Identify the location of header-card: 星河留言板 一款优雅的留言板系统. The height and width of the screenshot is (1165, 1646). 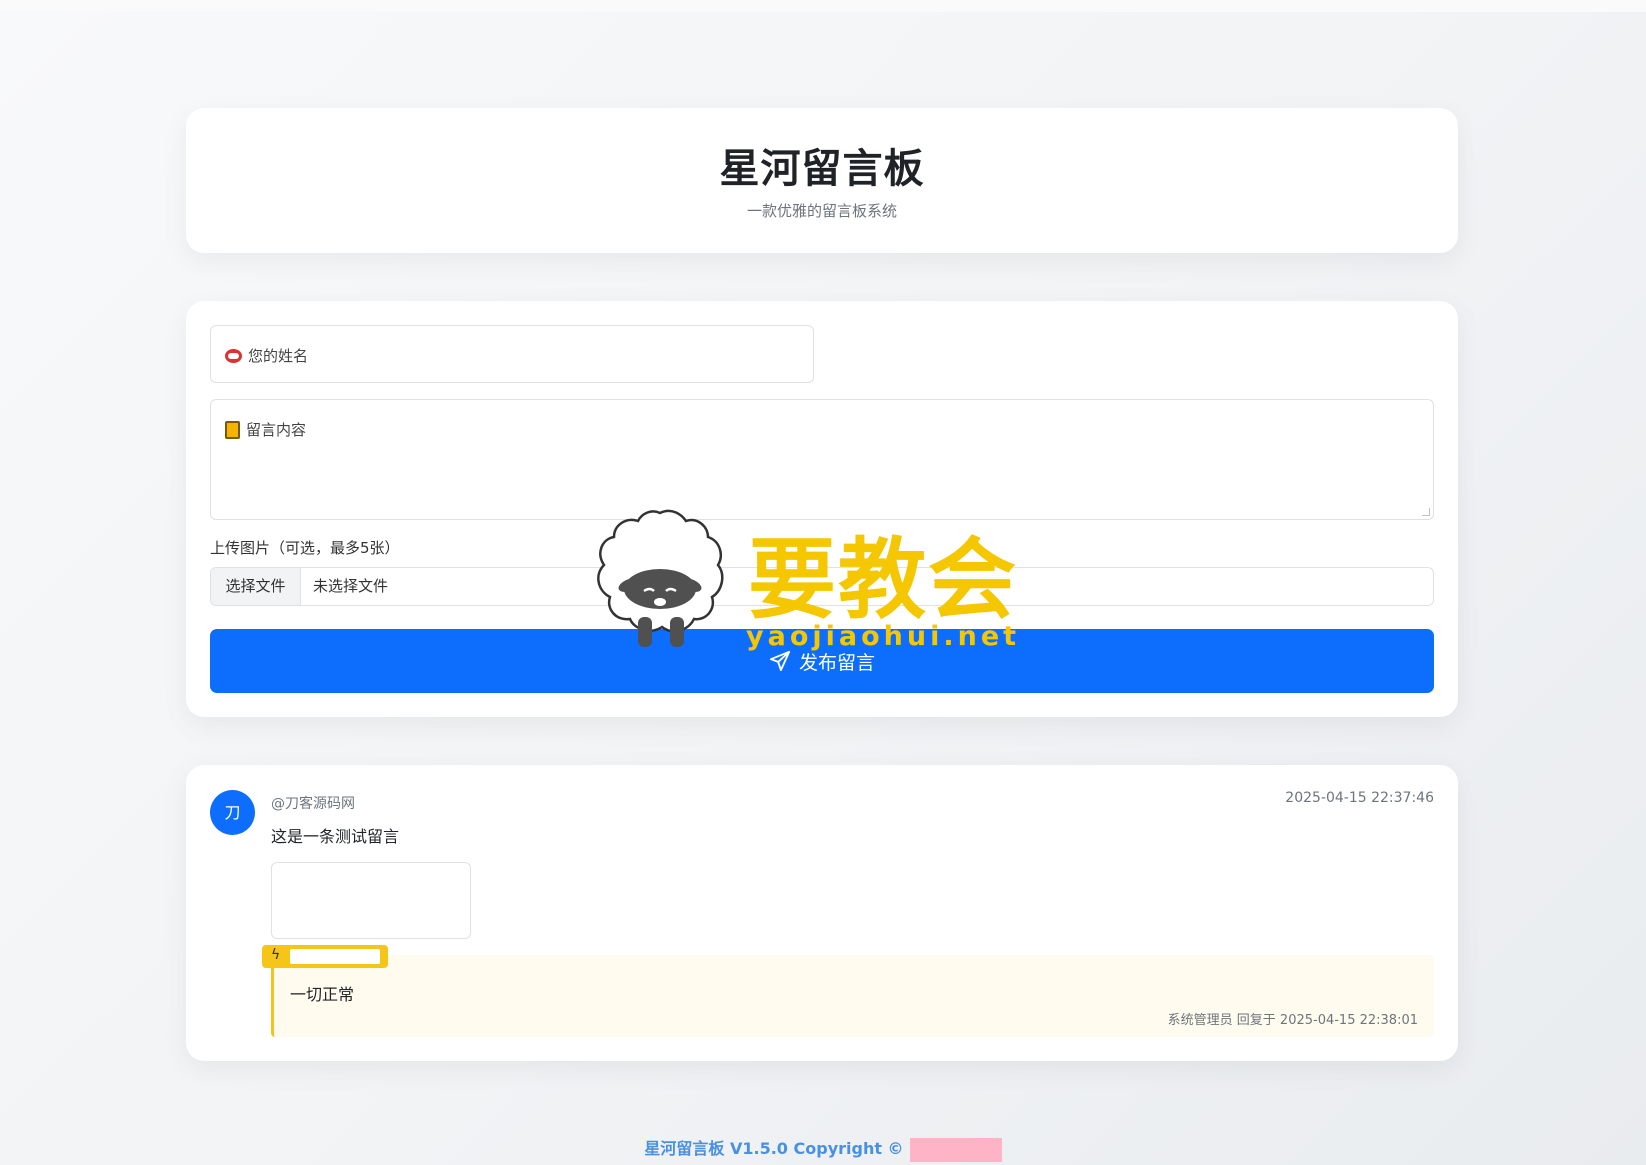
(822, 180).